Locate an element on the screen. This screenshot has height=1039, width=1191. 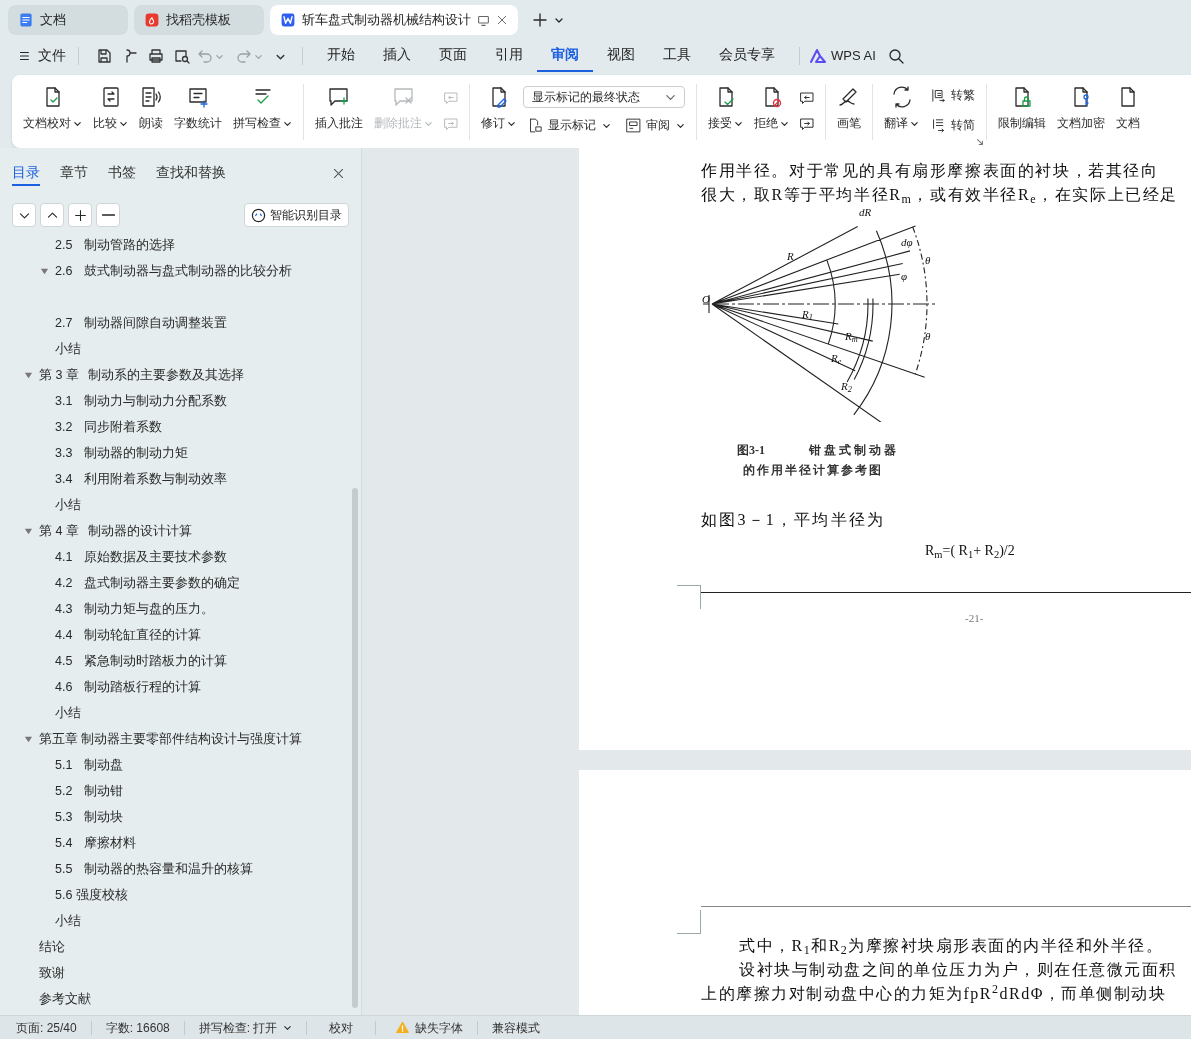
outline-item: 第五章 制动器主要零部件结构设计与强度计算 is located at coordinates (180, 739).